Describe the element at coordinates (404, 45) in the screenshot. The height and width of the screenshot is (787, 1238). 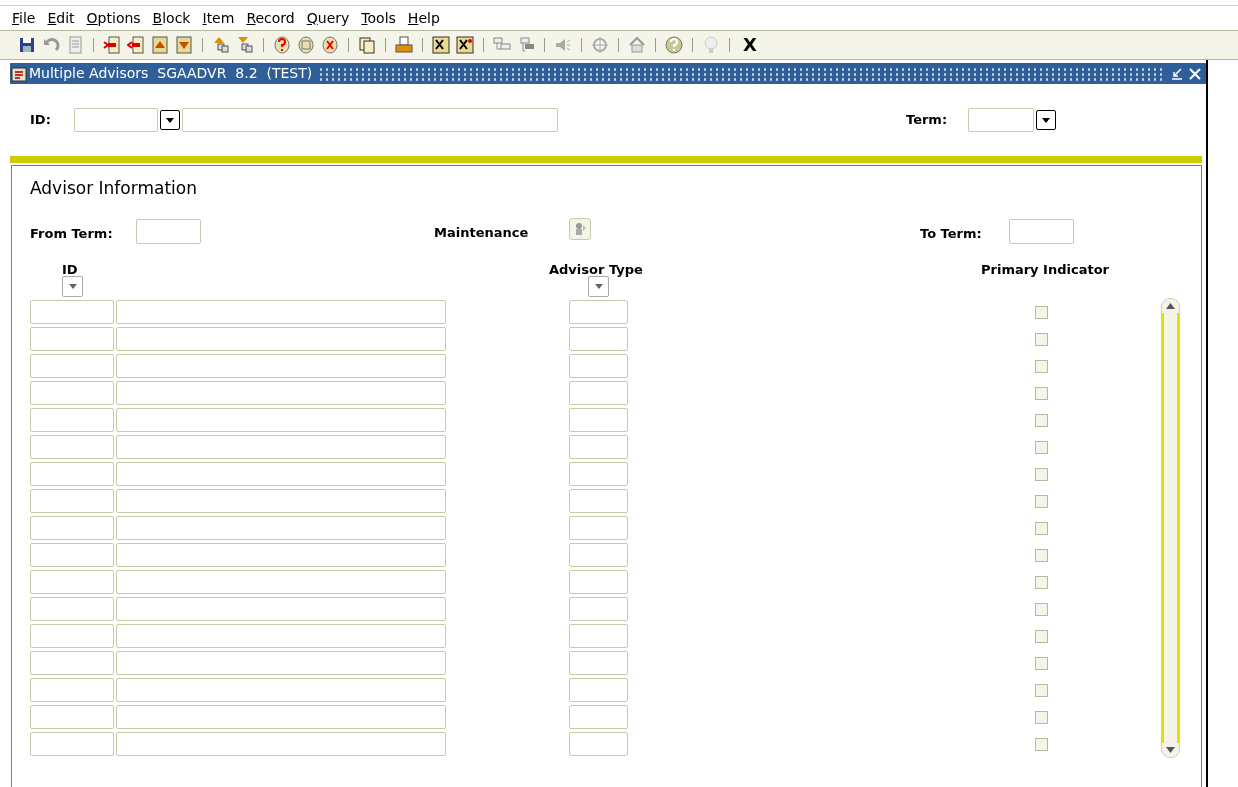
I see `printer-icon` at that location.